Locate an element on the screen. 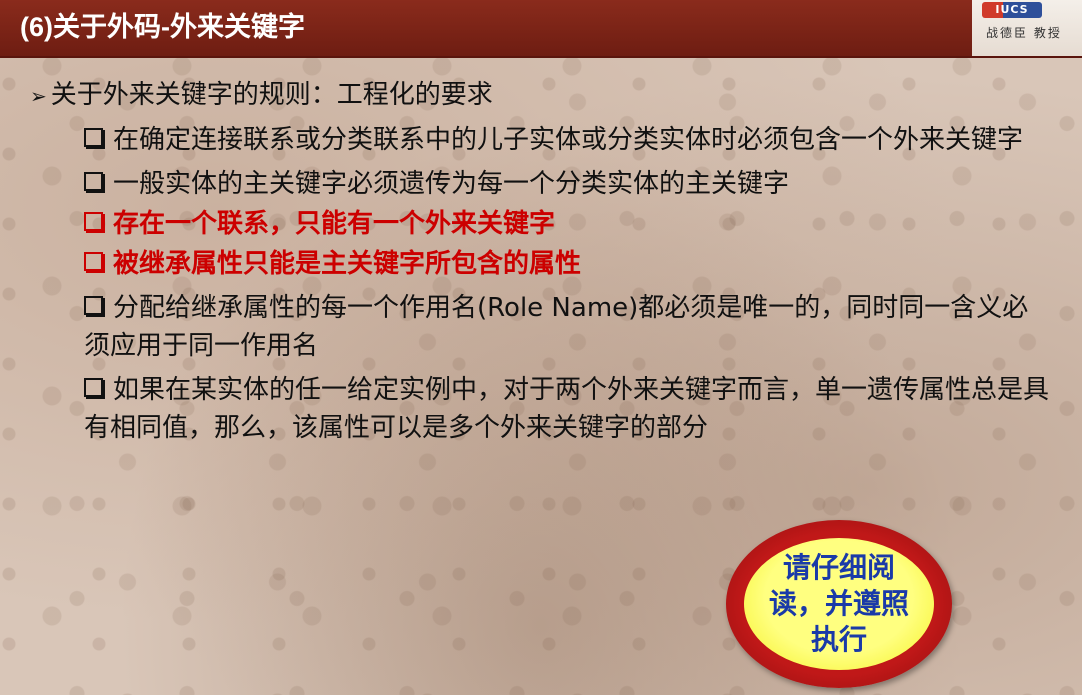 The image size is (1082, 695). list-item-highlighted: 存在一个联系，只能有一个外来关键字 is located at coordinates (569, 224).